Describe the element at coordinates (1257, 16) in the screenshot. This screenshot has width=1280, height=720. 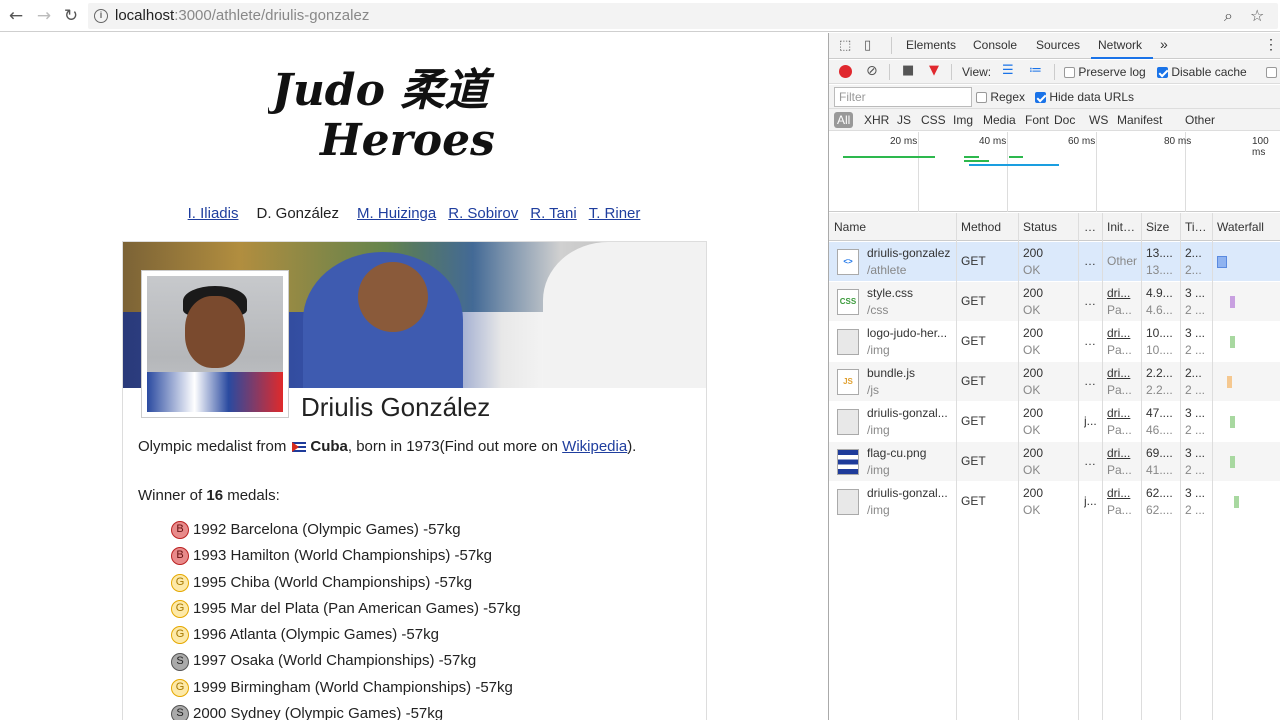
I see `bookmark-star-icon: ☆` at that location.